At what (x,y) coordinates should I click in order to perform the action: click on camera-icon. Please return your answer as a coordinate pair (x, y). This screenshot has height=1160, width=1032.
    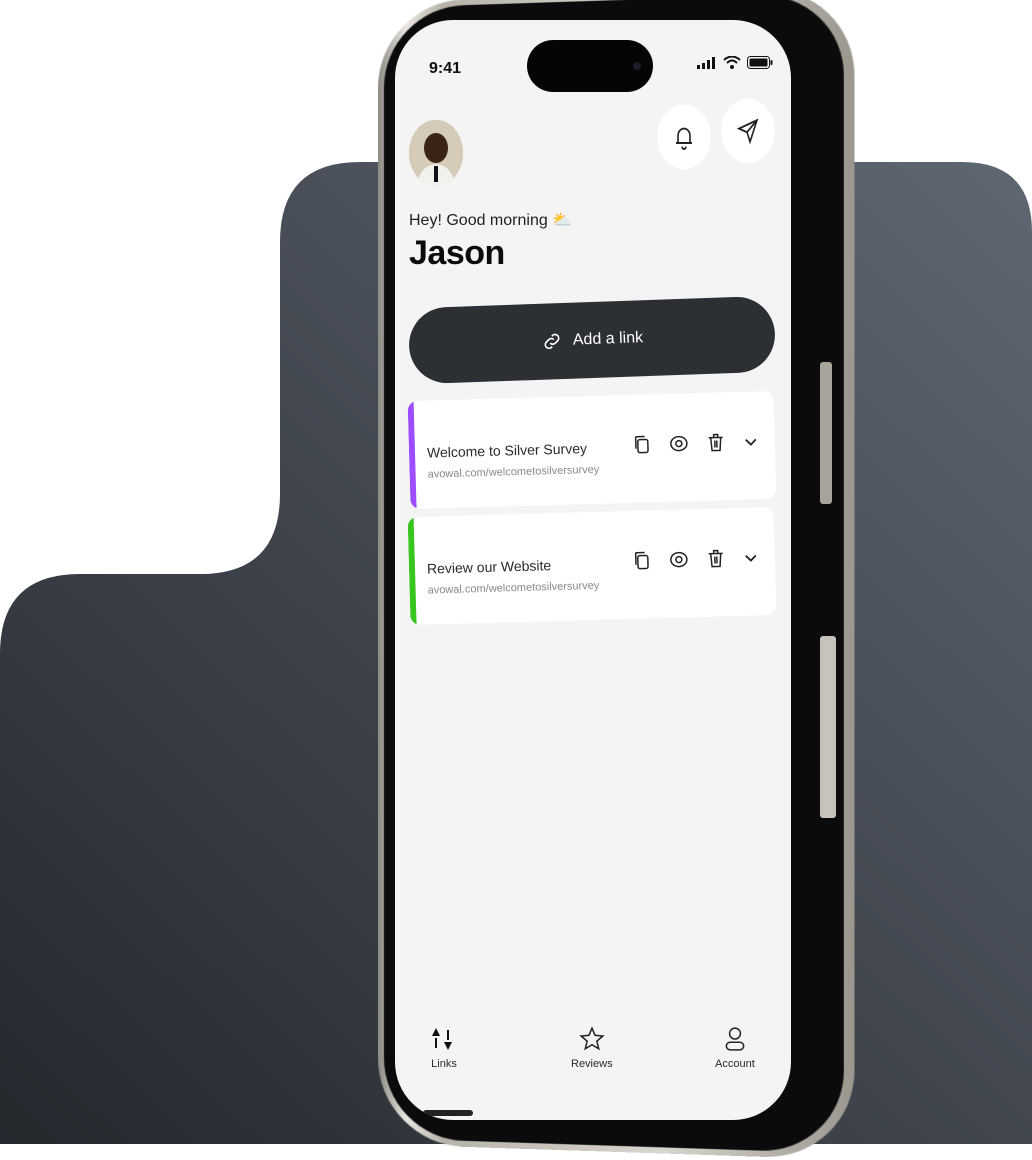
    Looking at the image, I should click on (637, 66).